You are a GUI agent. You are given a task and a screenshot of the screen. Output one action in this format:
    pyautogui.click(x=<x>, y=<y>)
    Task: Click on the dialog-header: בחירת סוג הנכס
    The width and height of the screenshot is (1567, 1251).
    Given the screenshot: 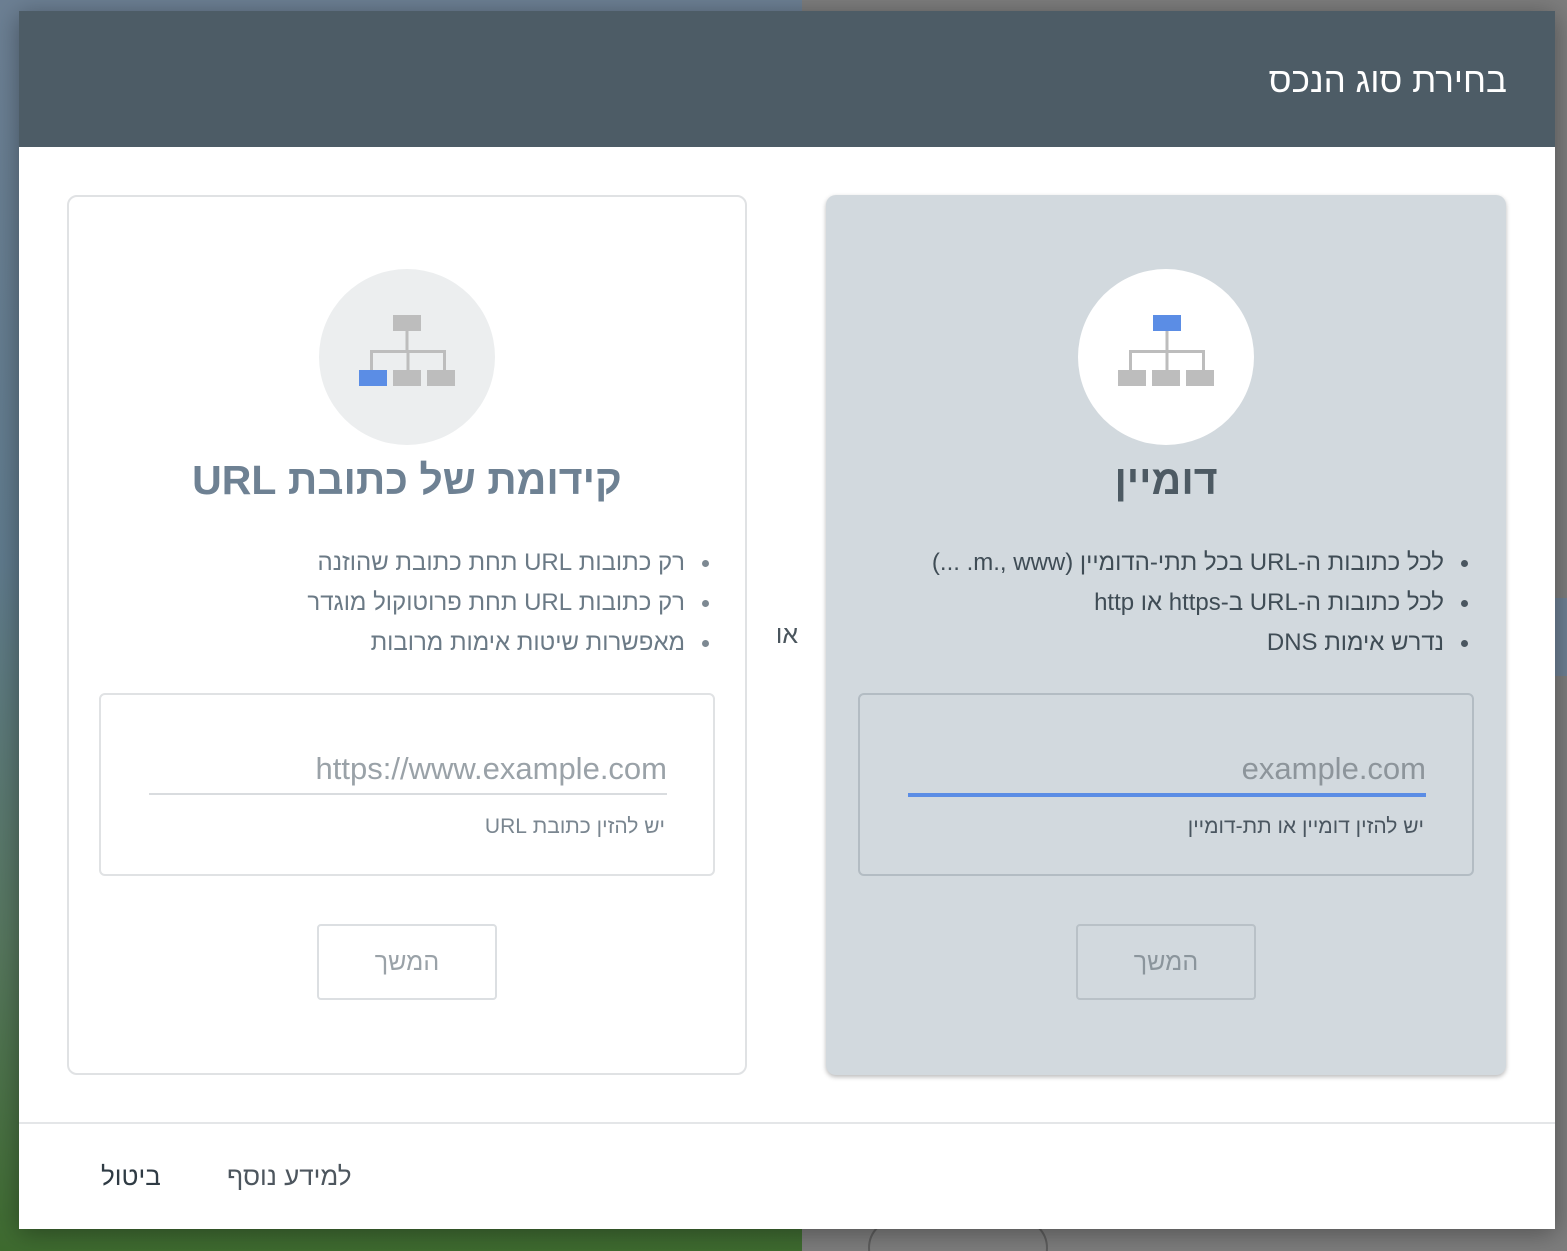 What is the action you would take?
    pyautogui.click(x=787, y=79)
    